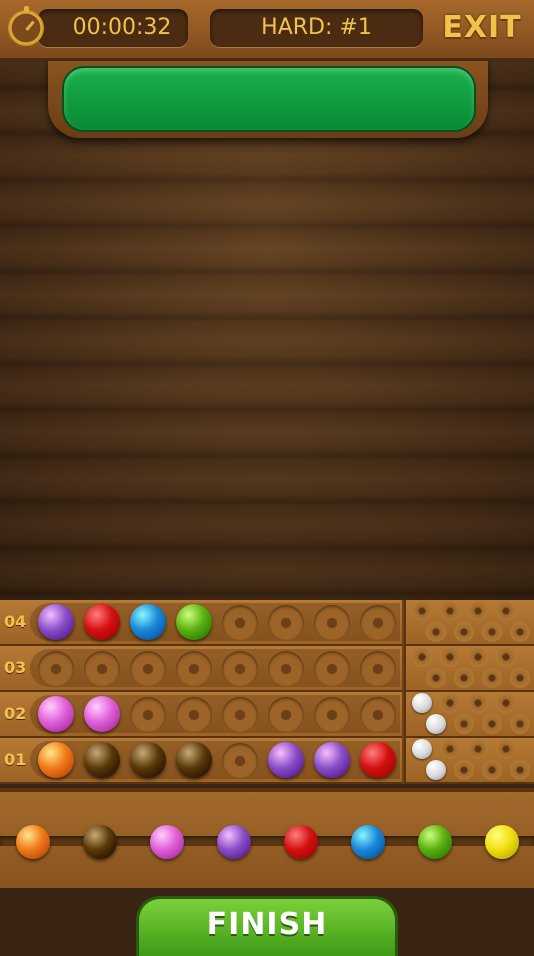 This screenshot has width=534, height=956. Describe the element at coordinates (502, 842) in the screenshot. I see `palette-peg-yellow` at that location.